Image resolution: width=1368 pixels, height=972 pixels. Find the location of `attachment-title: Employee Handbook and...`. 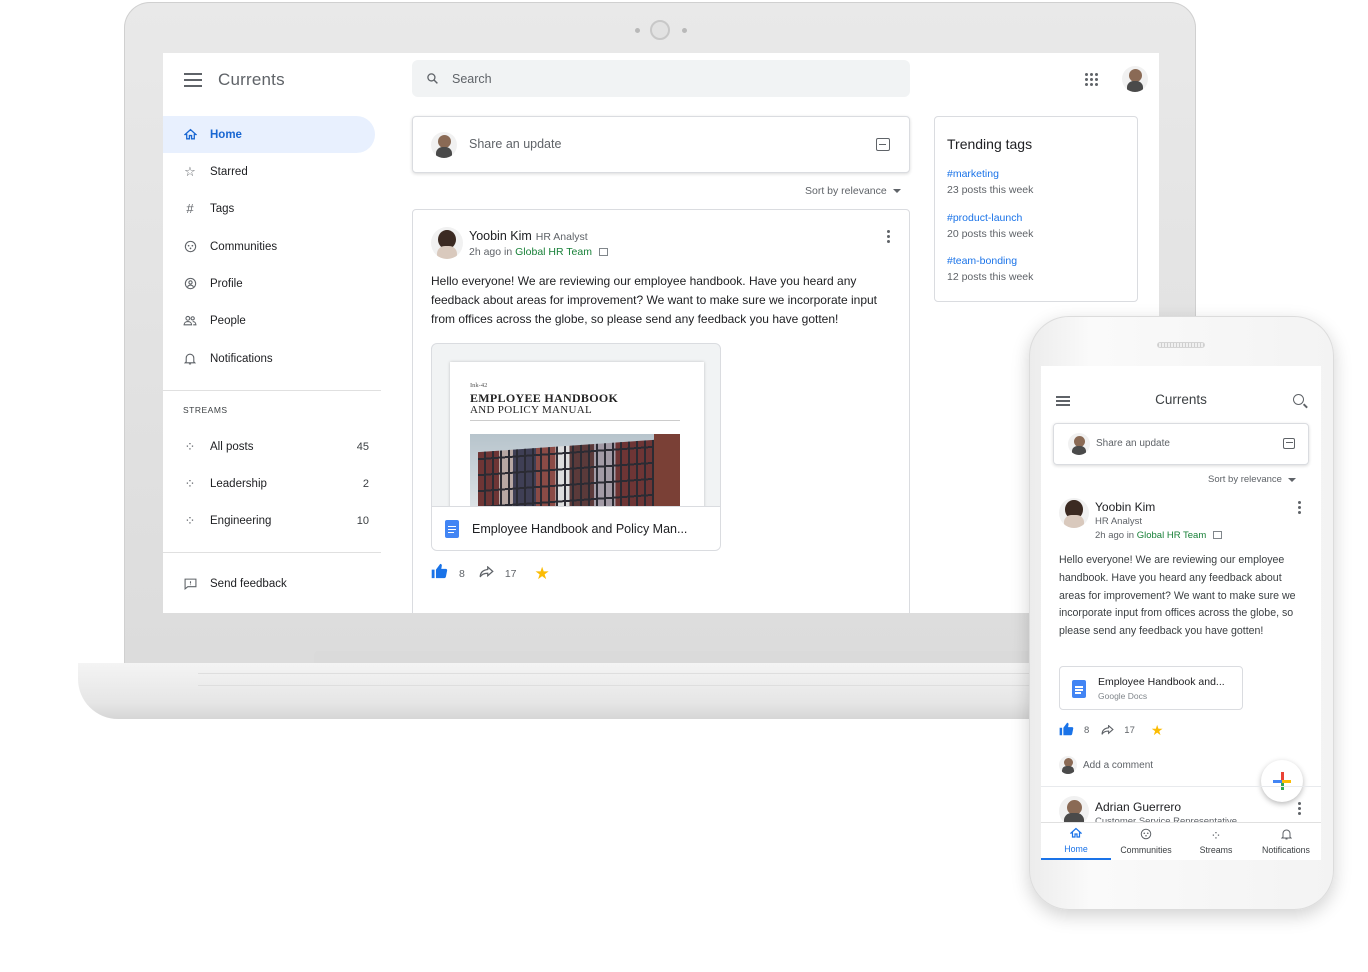

attachment-title: Employee Handbook and... is located at coordinates (1161, 682).